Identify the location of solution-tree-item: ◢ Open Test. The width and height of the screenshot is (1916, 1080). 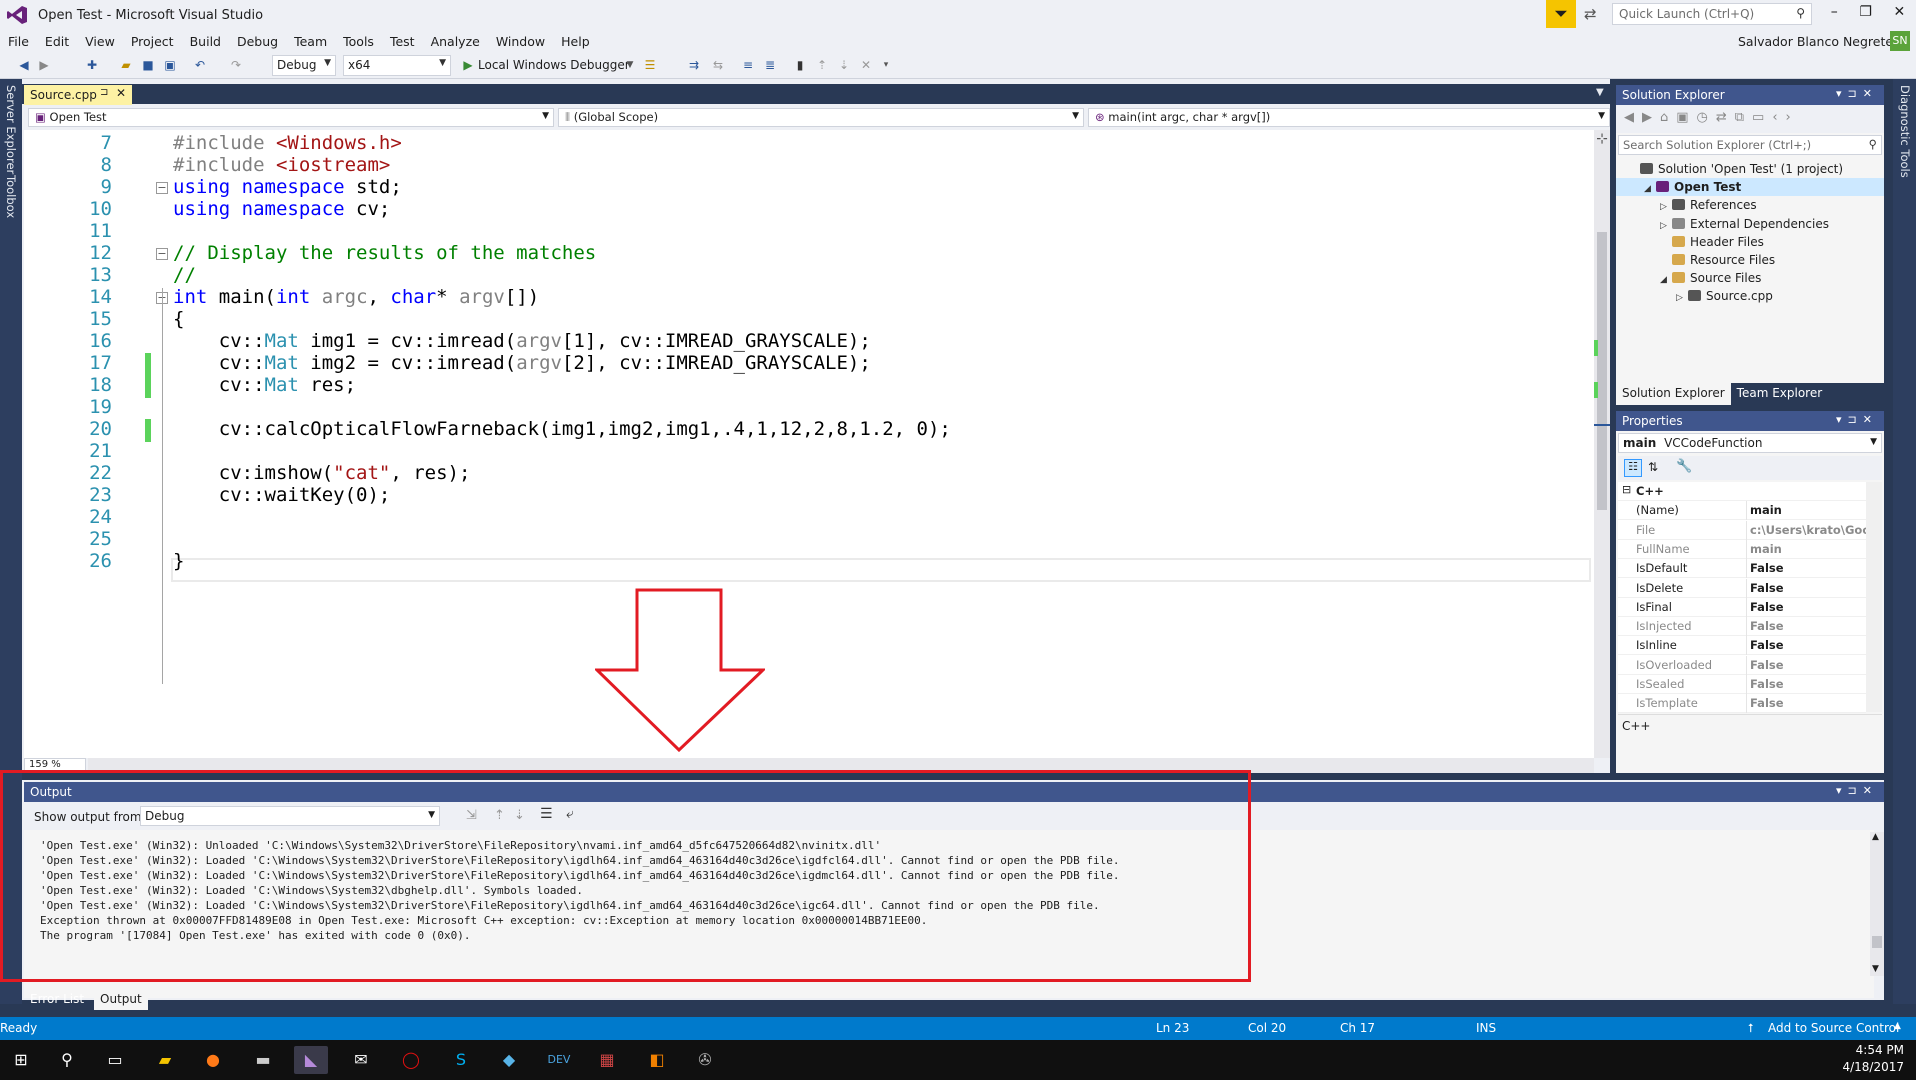
(1692, 187).